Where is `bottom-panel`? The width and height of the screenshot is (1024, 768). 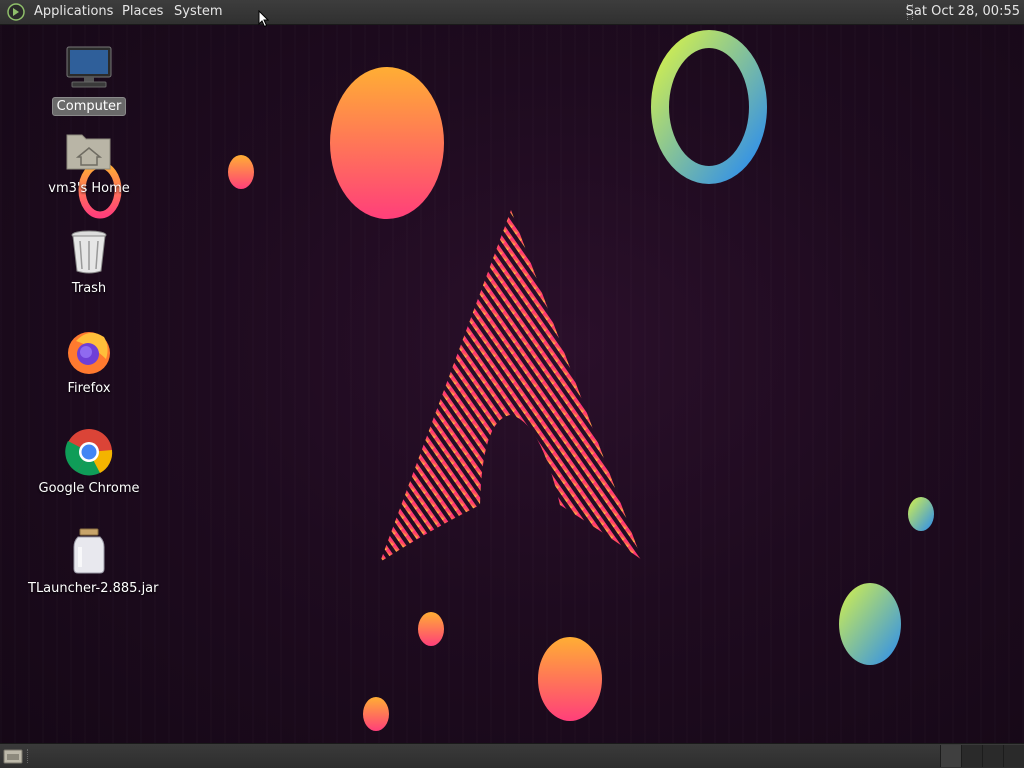 bottom-panel is located at coordinates (512, 755).